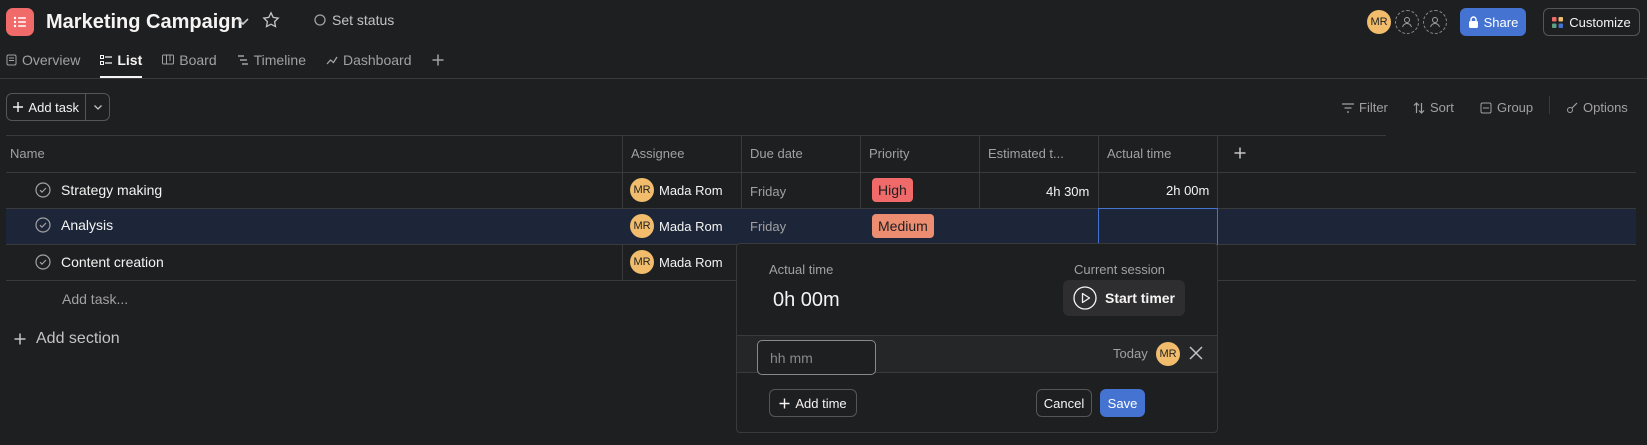 This screenshot has width=1647, height=445. I want to click on toolbar-divider, so click(1549, 105).